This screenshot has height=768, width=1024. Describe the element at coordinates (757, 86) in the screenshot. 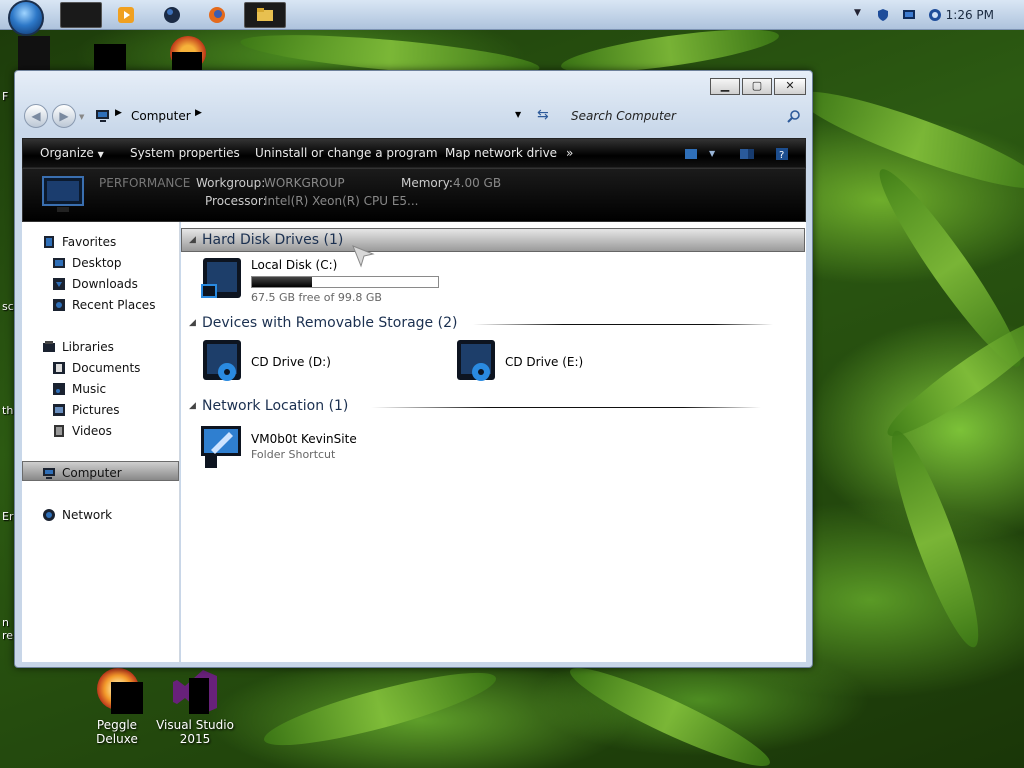

I see `maximize-button: ▢` at that location.